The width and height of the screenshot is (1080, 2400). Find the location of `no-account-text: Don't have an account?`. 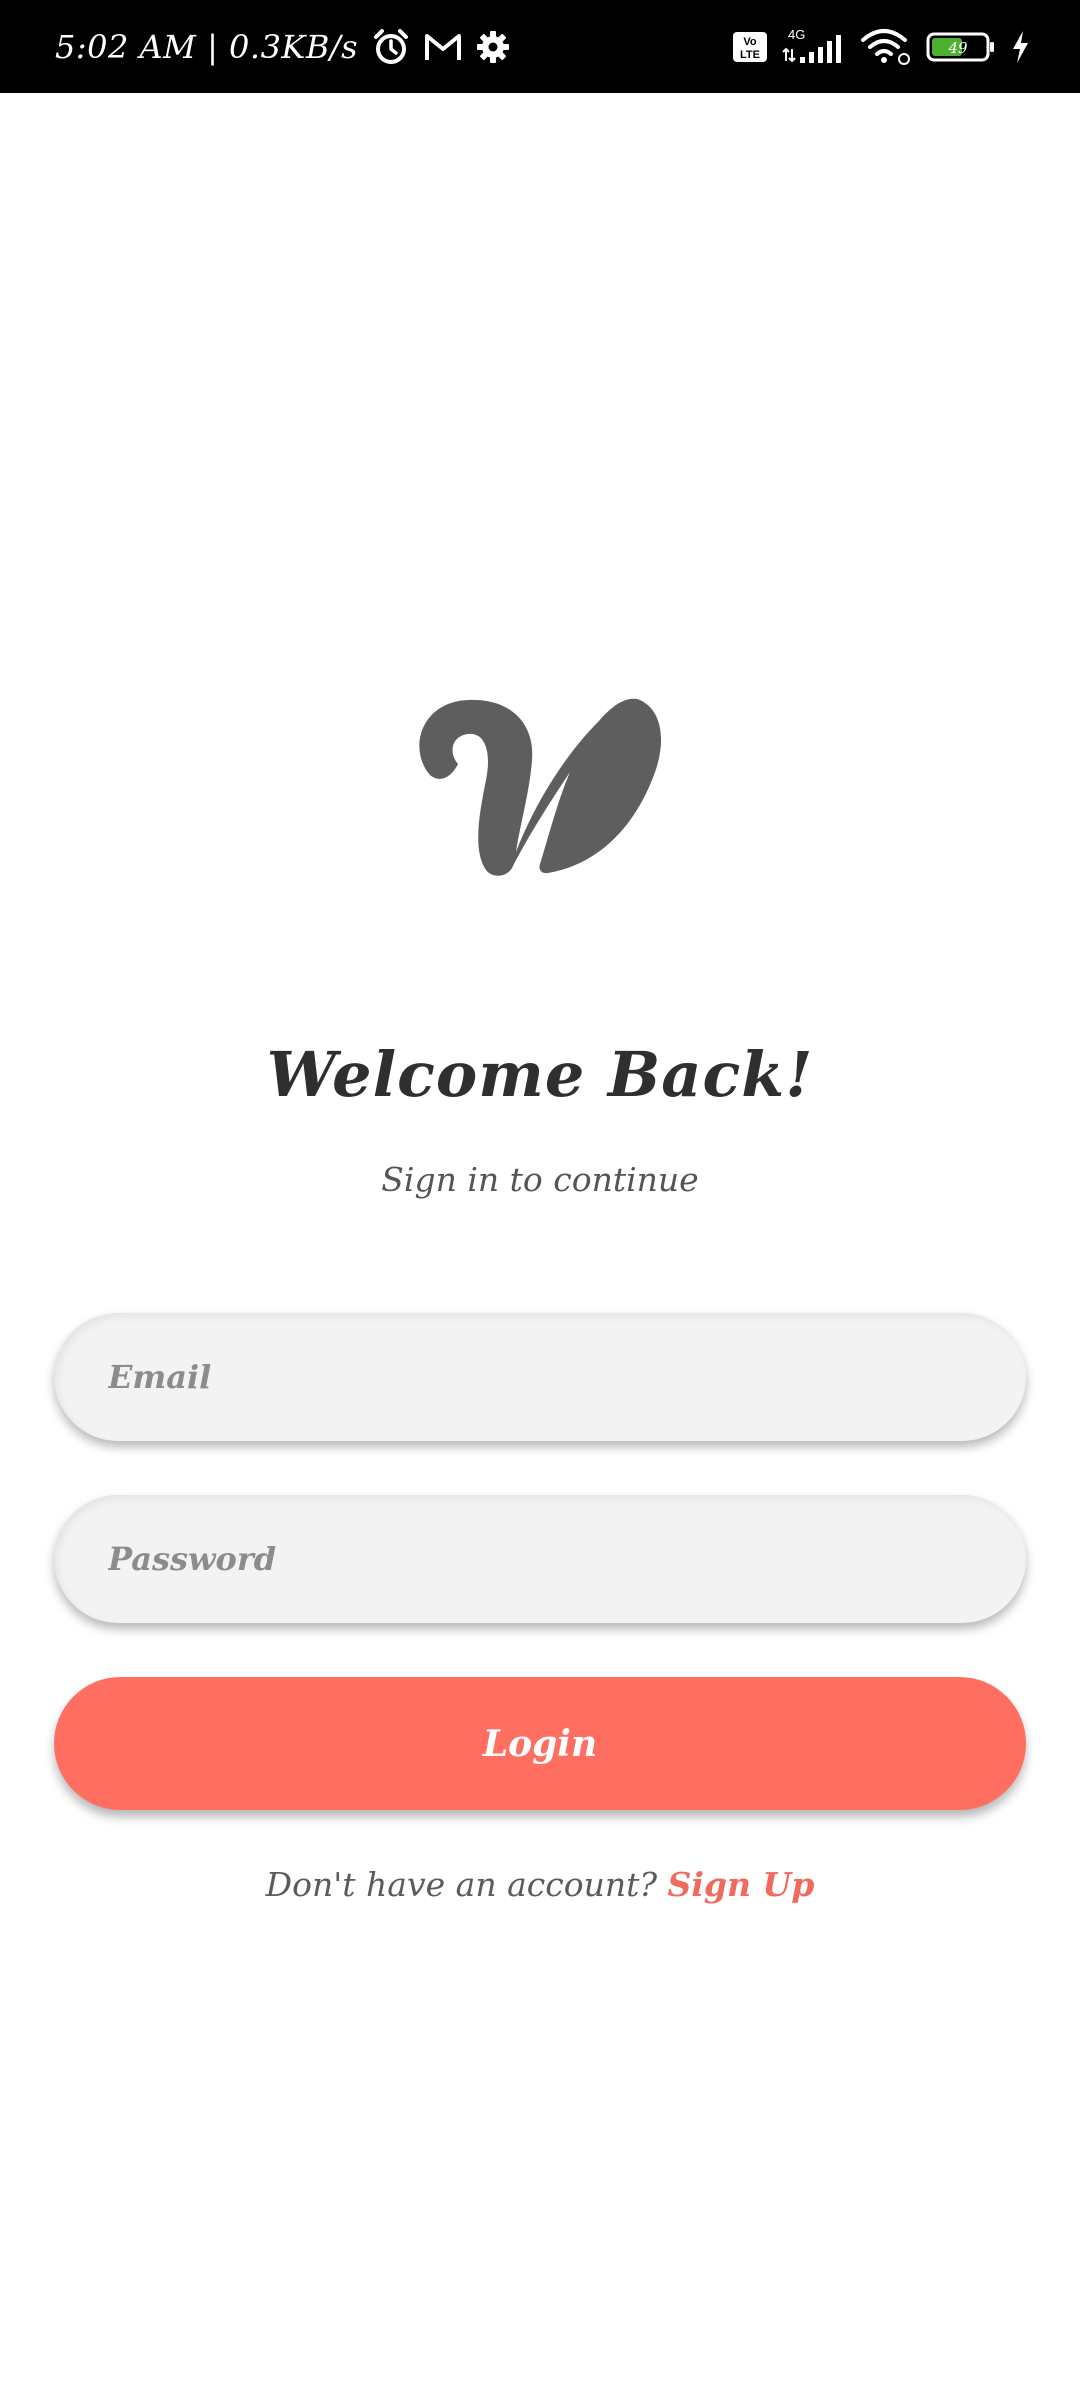

no-account-text: Don't have an account? is located at coordinates (461, 1884).